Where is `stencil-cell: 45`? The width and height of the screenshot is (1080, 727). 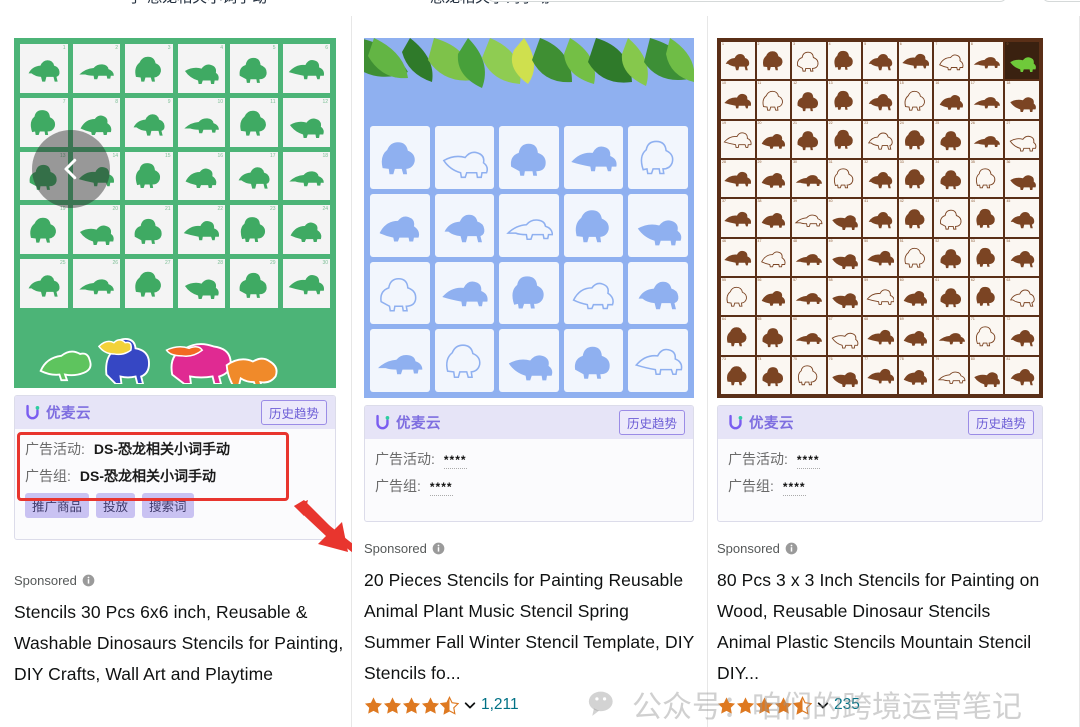
stencil-cell: 45 is located at coordinates (1022, 218).